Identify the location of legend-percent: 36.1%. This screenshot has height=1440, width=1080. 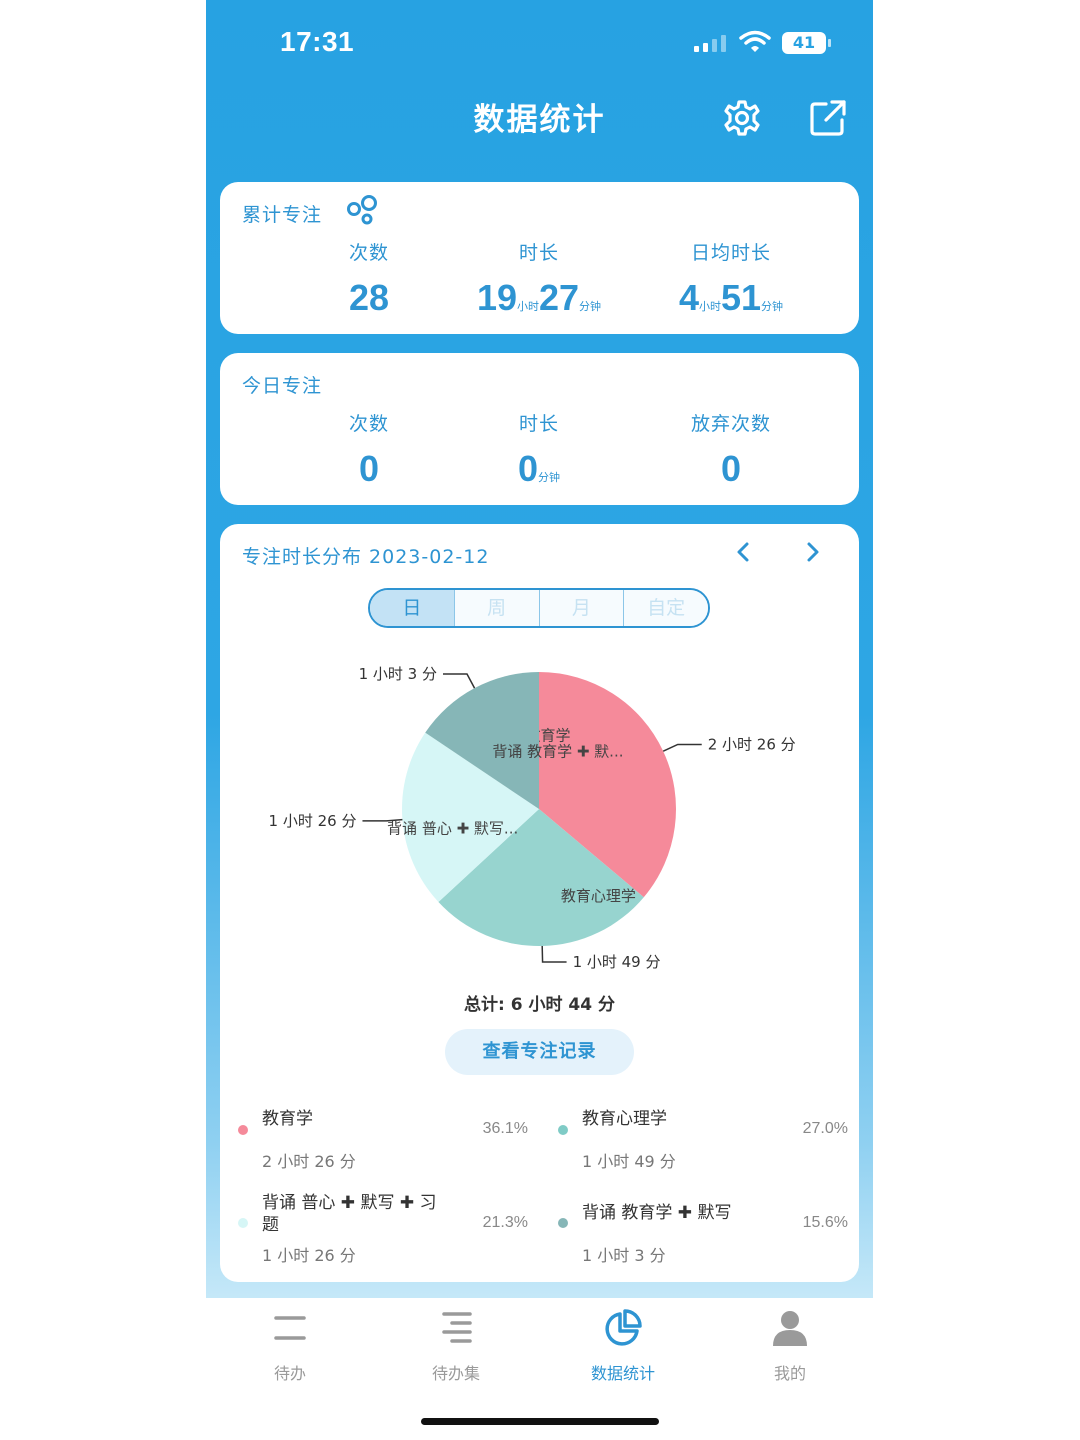
(505, 1128).